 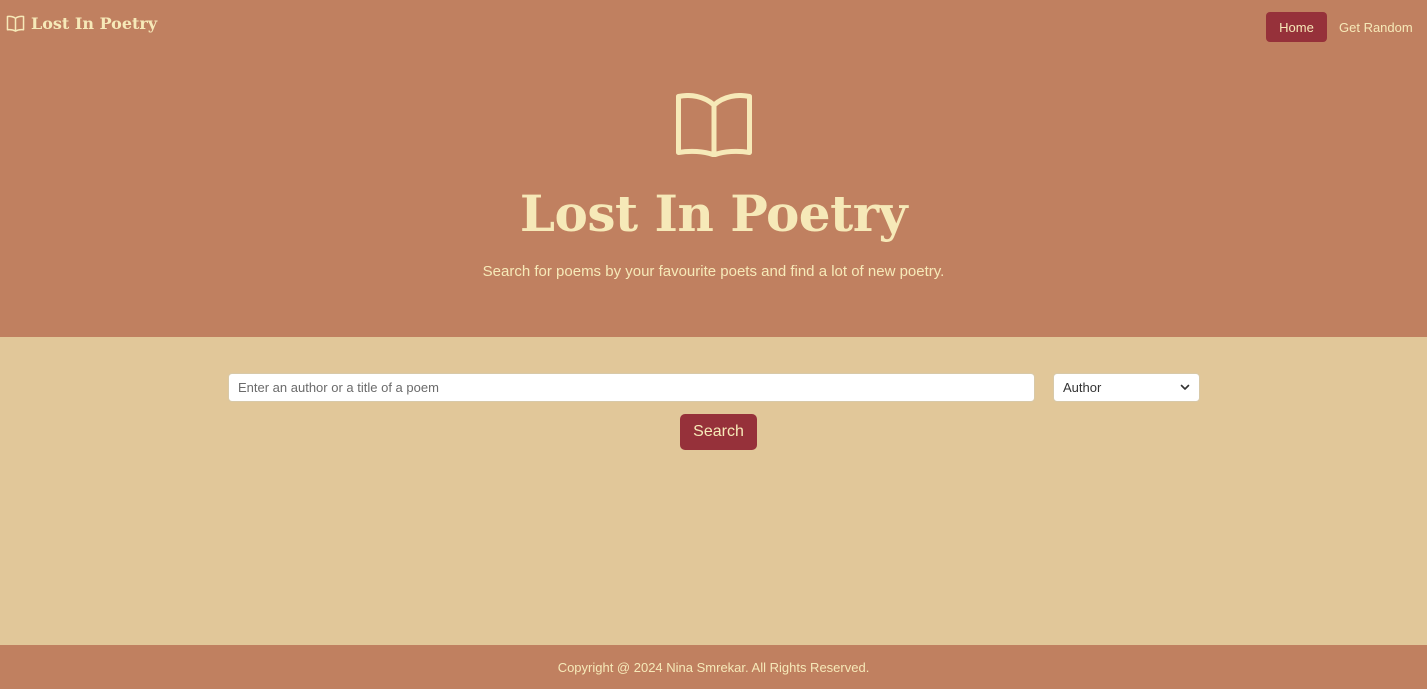 I want to click on nav-home-link: Home, so click(x=1296, y=27).